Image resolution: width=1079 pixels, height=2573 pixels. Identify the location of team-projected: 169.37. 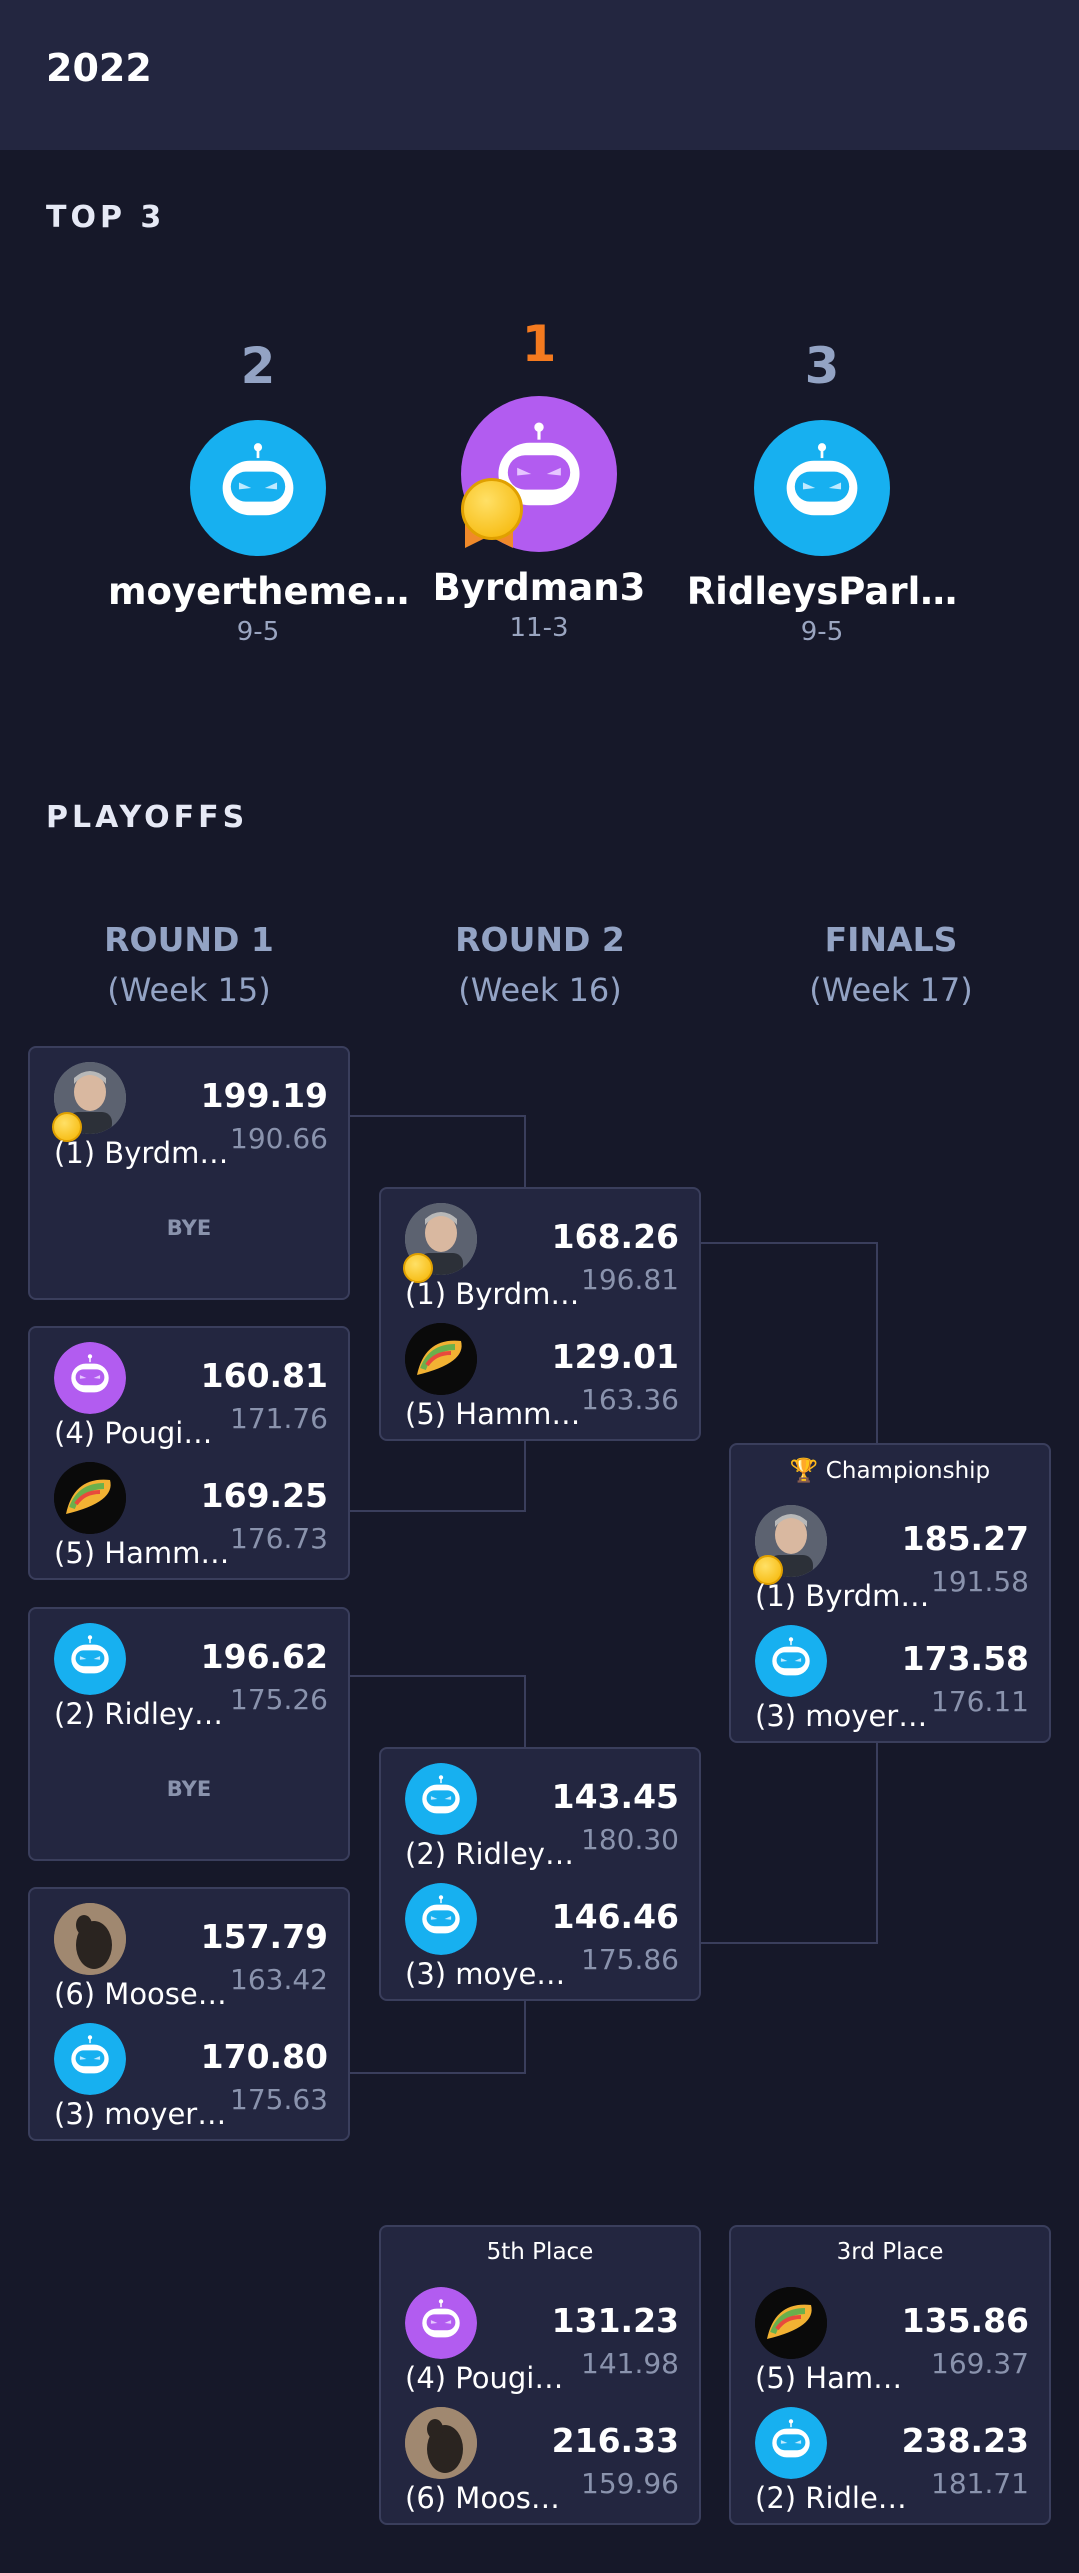
(980, 2363).